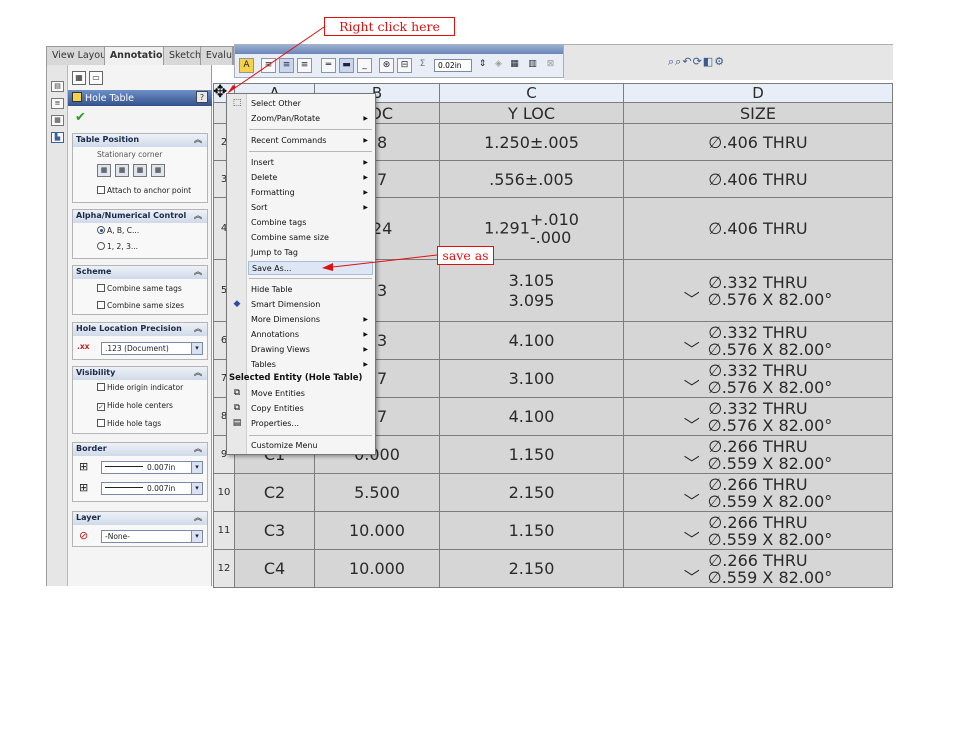 The height and width of the screenshot is (741, 960). Describe the element at coordinates (332, 148) in the screenshot. I see `annotation-arrows` at that location.